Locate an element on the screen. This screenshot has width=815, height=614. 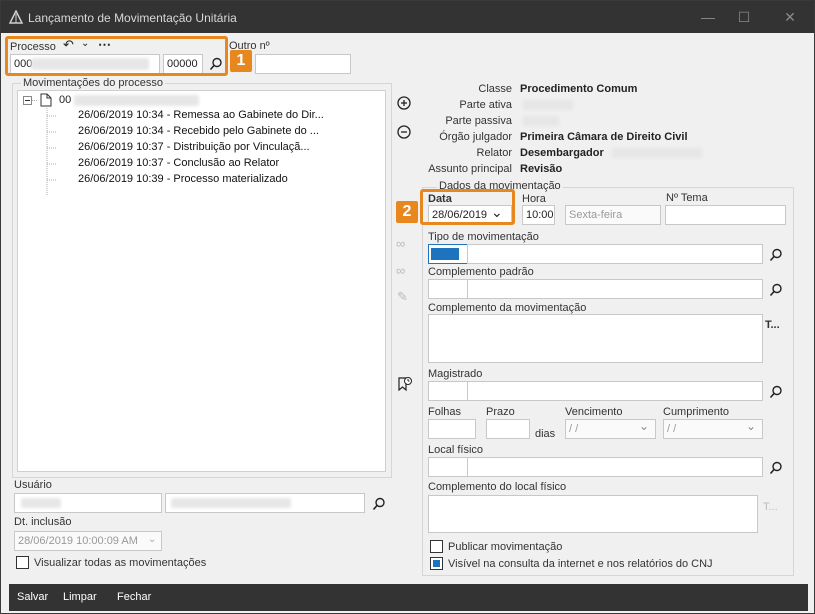
redacted-root is located at coordinates (136, 100).